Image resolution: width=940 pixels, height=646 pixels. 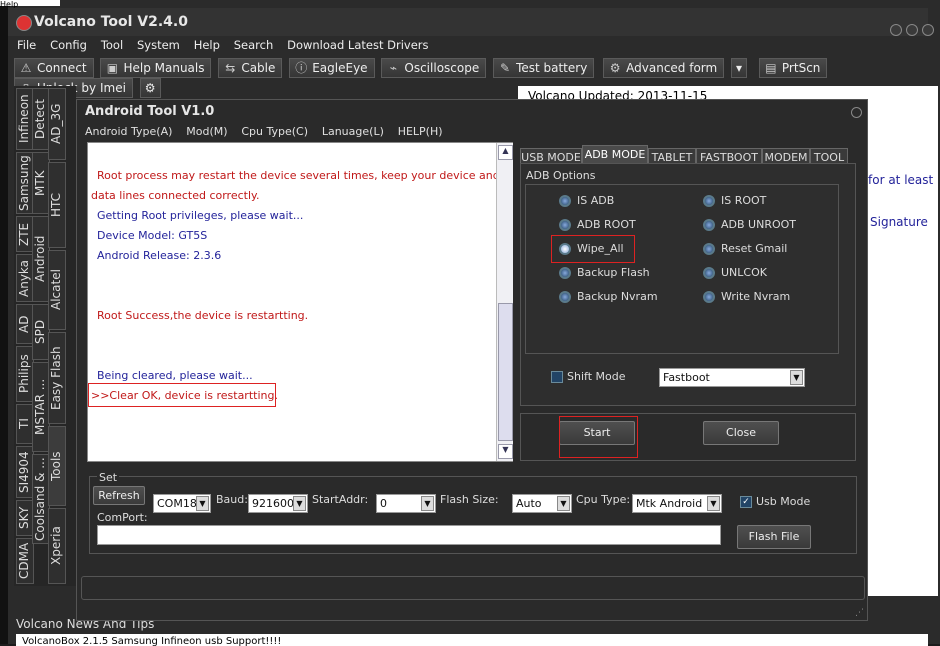 I want to click on radio-reset-gmail: Reset Gmail, so click(x=745, y=248).